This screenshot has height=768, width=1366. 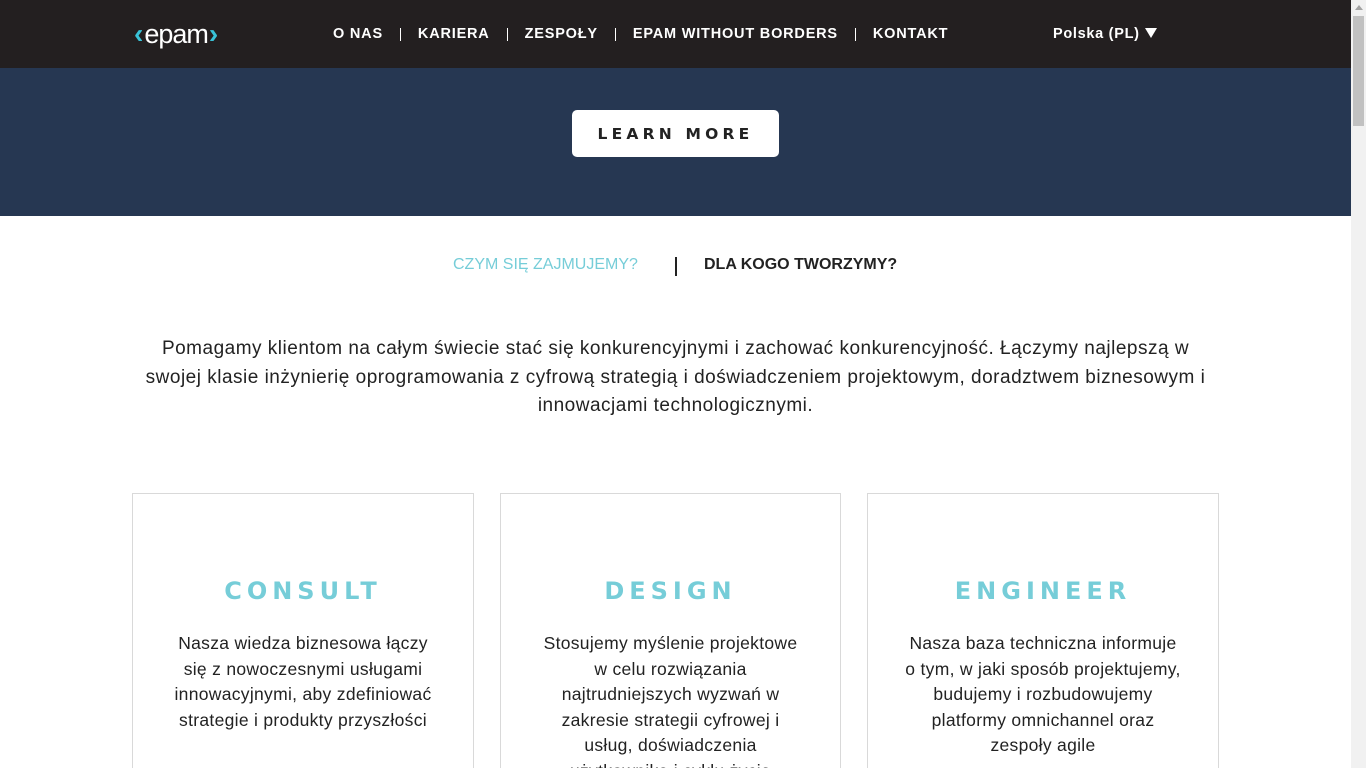 I want to click on card-title: DESIGN, so click(x=670, y=591).